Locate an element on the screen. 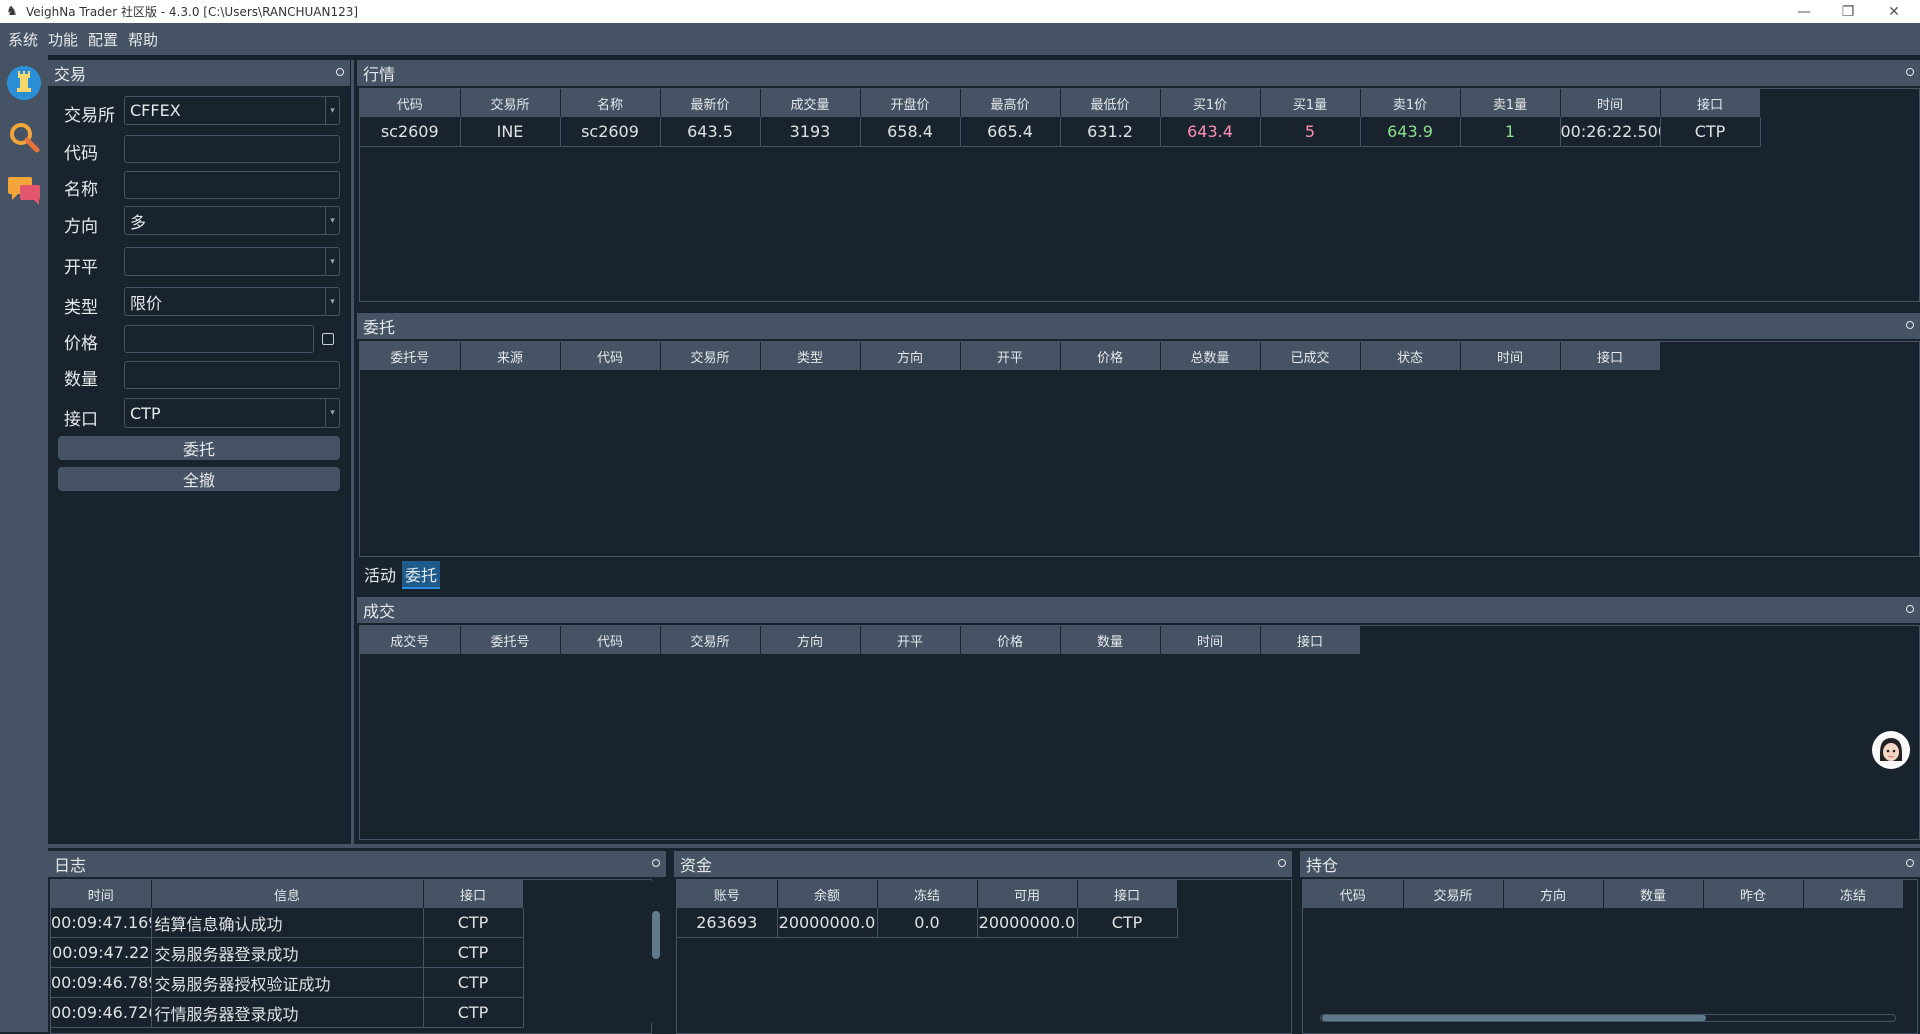 This screenshot has width=1920, height=1034. price-input is located at coordinates (219, 339).